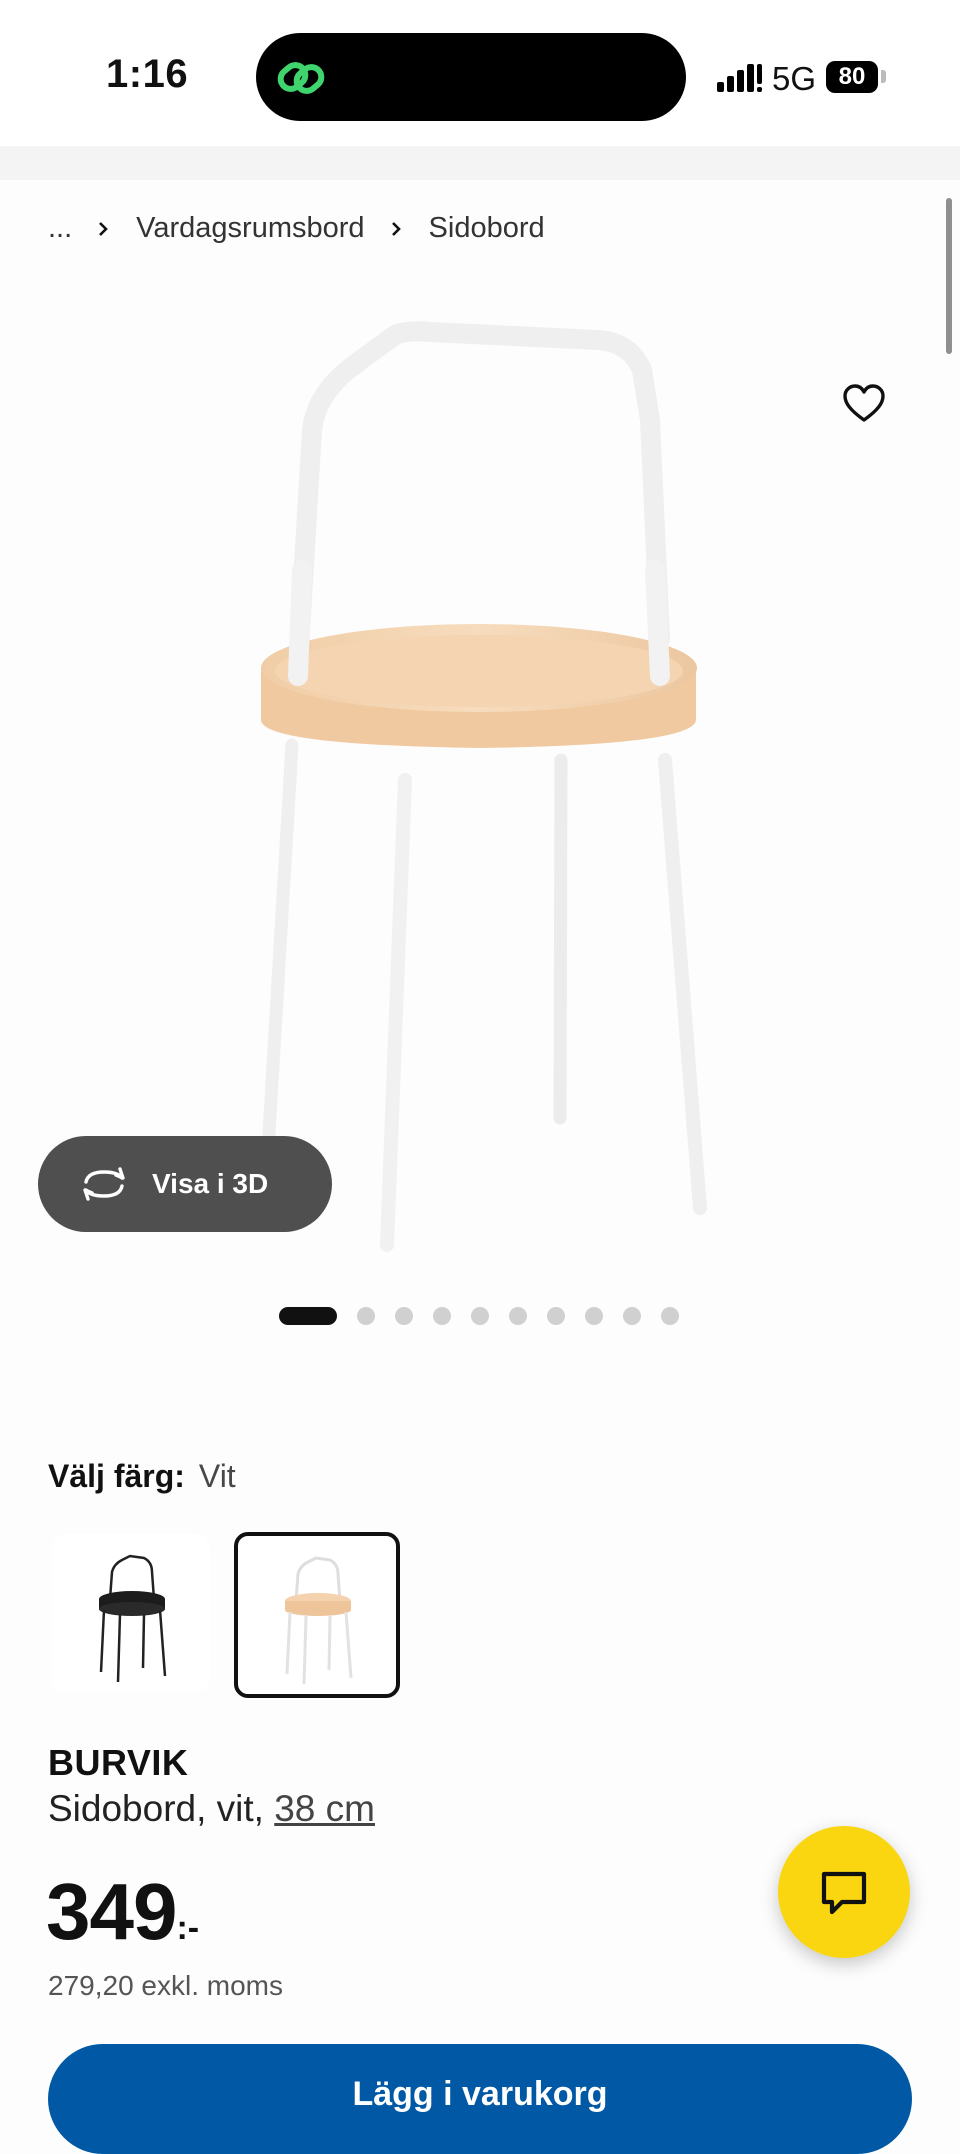 This screenshot has height=2154, width=960. What do you see at coordinates (852, 77) in the screenshot?
I see `battery-icon: 80` at bounding box center [852, 77].